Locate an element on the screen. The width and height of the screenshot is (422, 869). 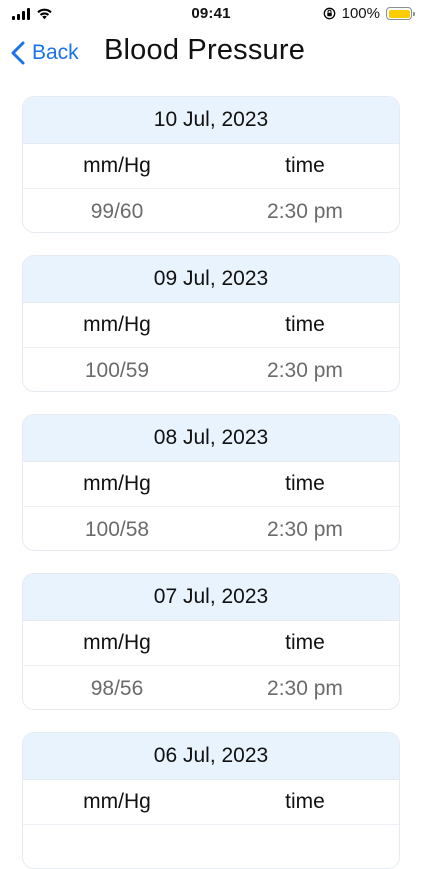
record-value-row: 99/60 2:30 pm is located at coordinates (211, 210).